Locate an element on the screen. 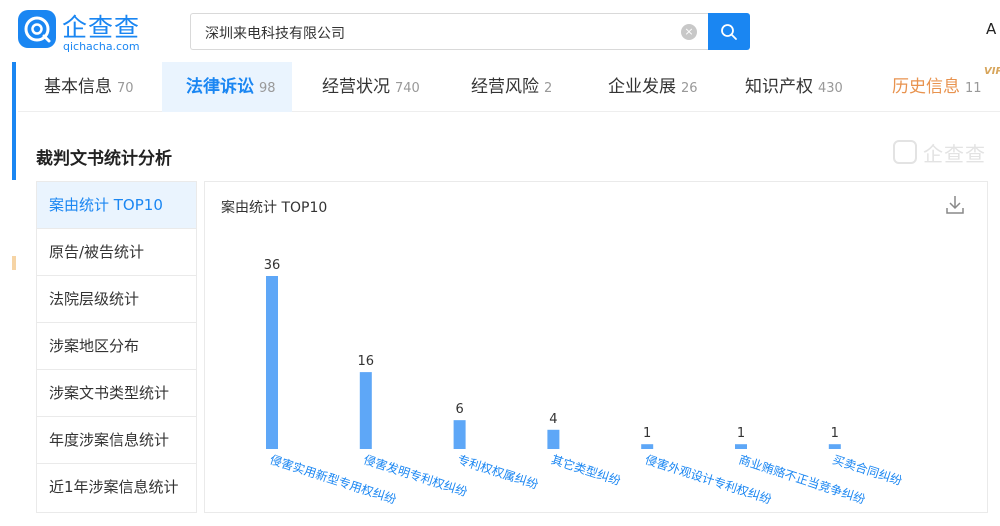 The image size is (1000, 526). tab-label: 历史信息 is located at coordinates (926, 87).